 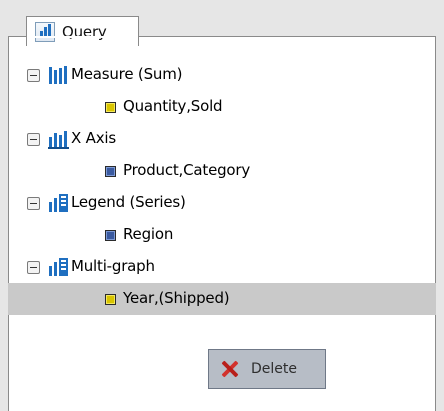 What do you see at coordinates (176, 298) in the screenshot?
I see `tree-item-label: Year,(Shipped)` at bounding box center [176, 298].